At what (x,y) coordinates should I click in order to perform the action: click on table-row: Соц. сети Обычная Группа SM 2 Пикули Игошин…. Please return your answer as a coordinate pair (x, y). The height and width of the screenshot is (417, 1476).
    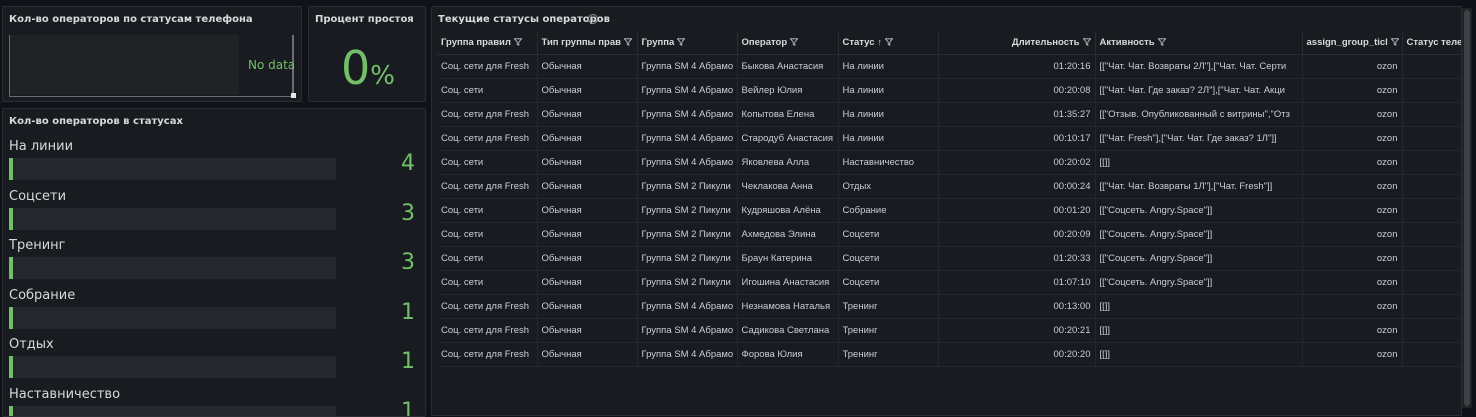
    Looking at the image, I should click on (949, 282).